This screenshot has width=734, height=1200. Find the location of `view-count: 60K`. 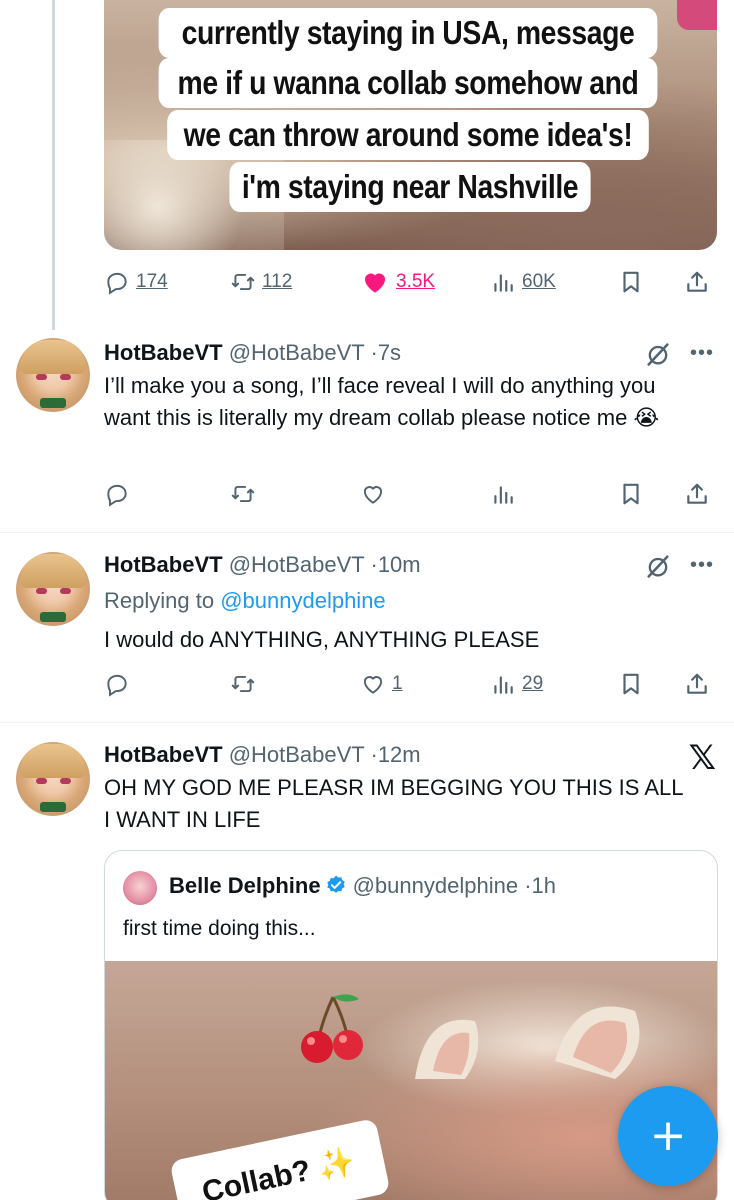

view-count: 60K is located at coordinates (539, 281).